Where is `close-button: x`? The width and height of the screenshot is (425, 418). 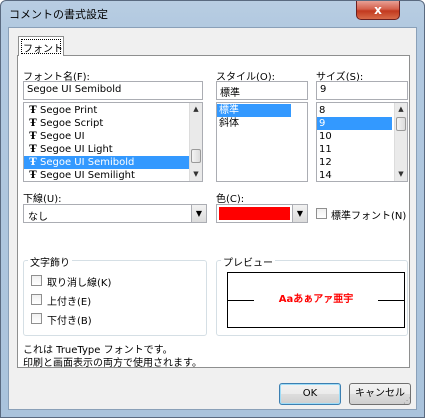 close-button: x is located at coordinates (378, 10).